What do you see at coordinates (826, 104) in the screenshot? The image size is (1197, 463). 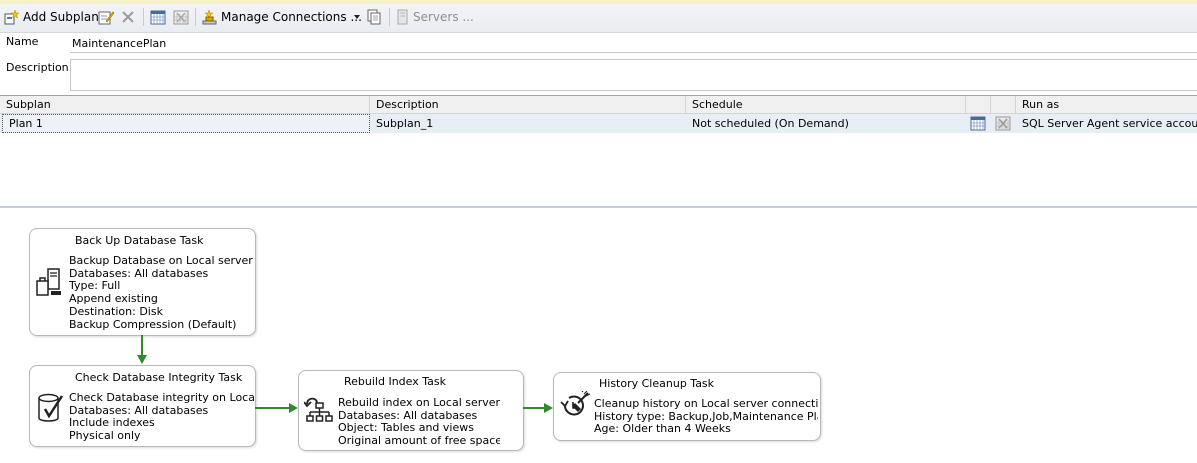 I see `header-schedule: Schedule` at bounding box center [826, 104].